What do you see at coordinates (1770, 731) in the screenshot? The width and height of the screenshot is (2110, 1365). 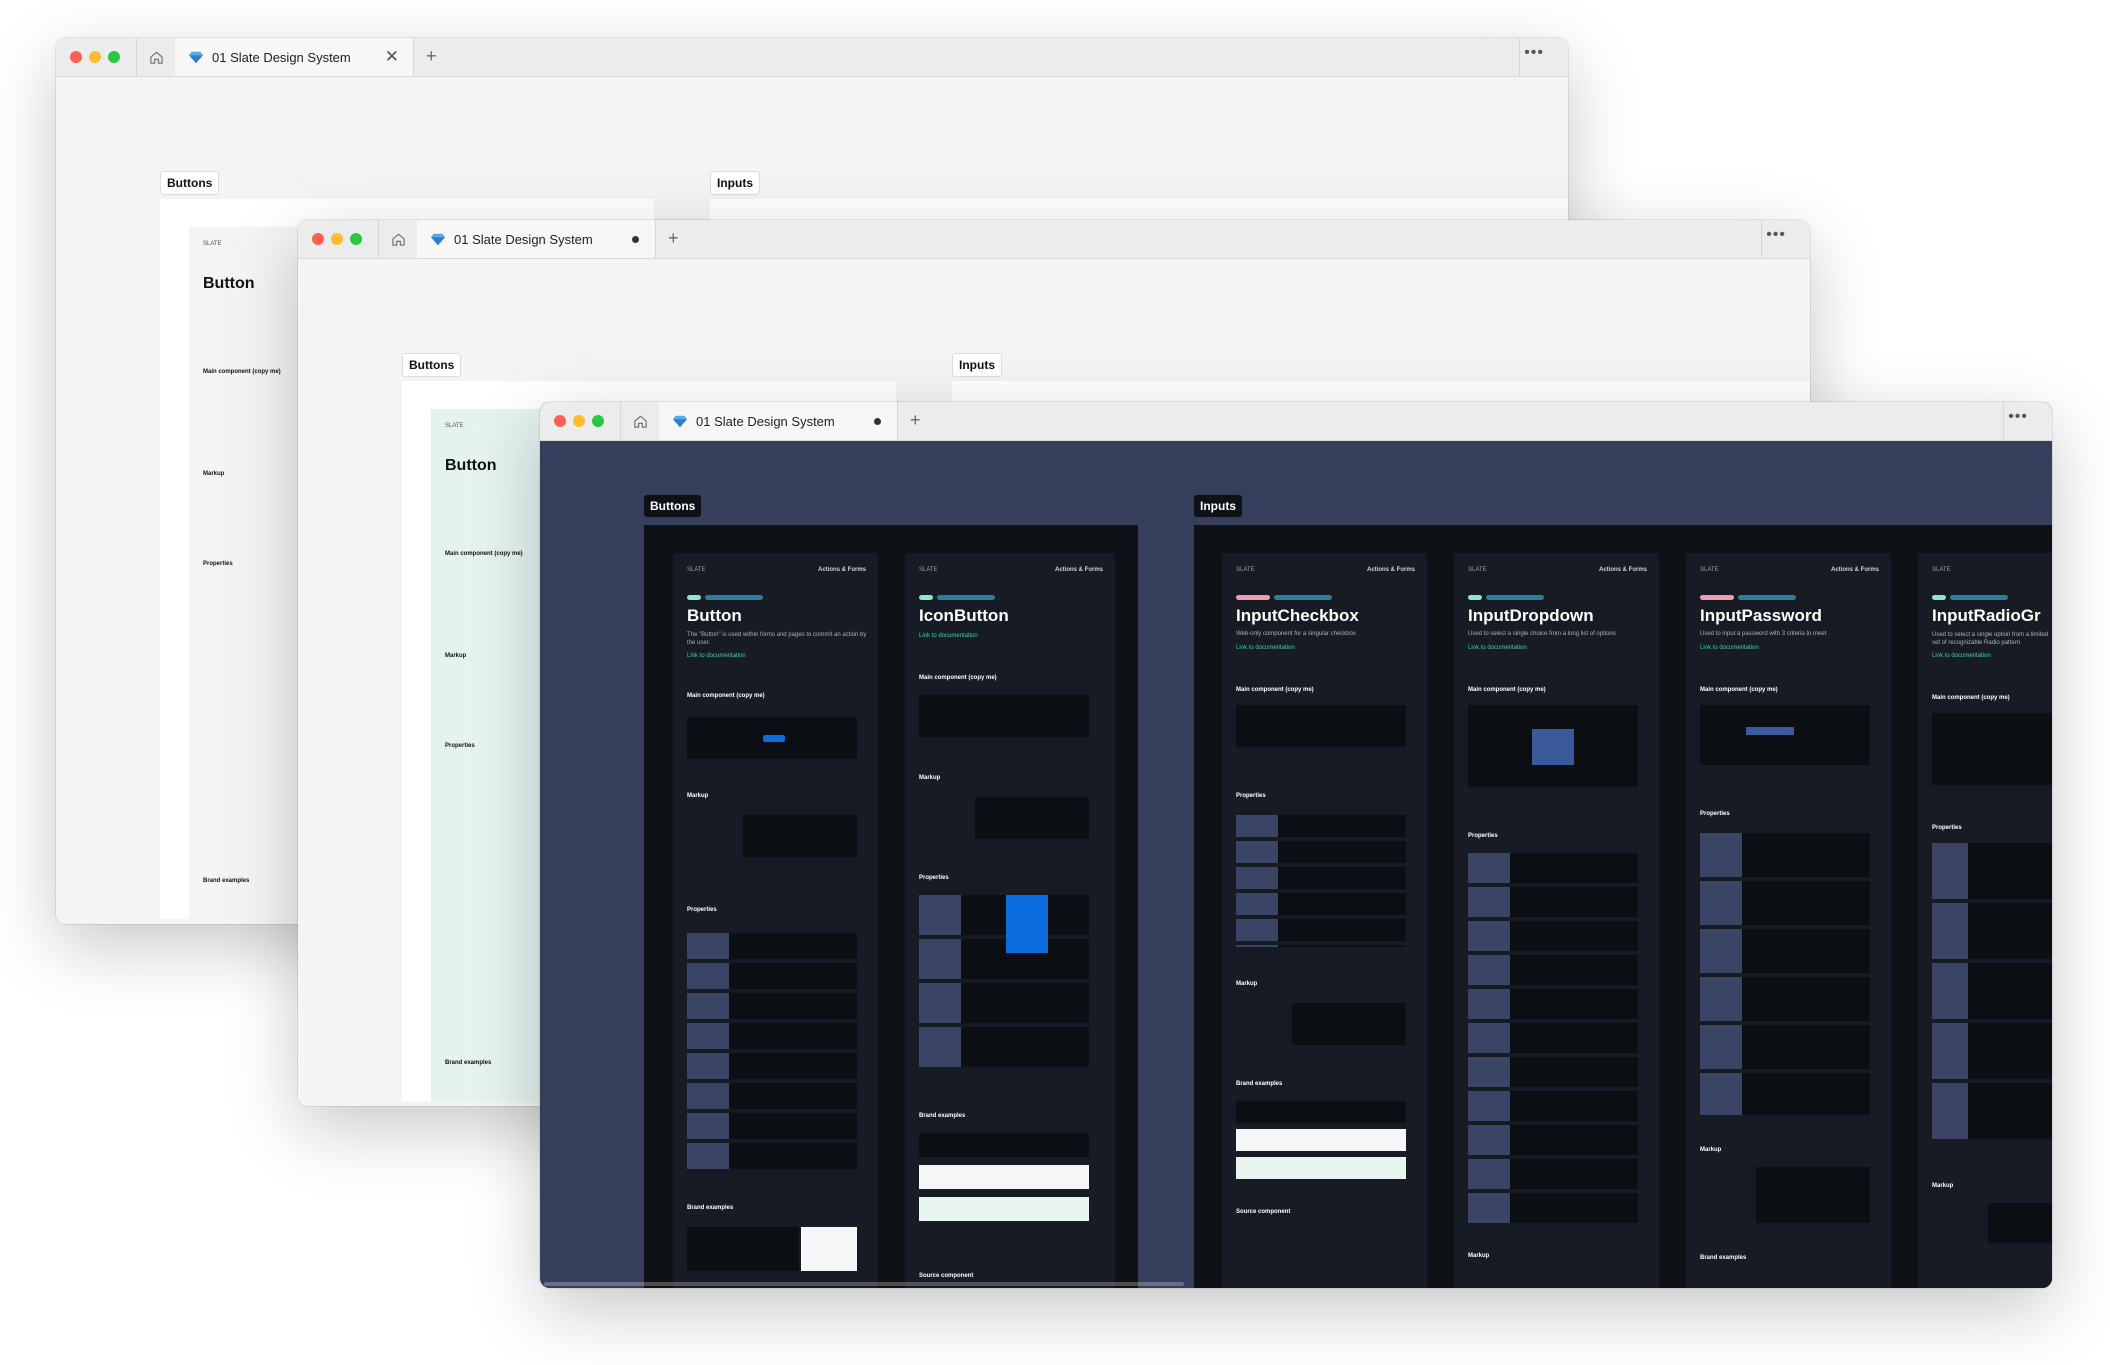 I see `password-field-sample` at bounding box center [1770, 731].